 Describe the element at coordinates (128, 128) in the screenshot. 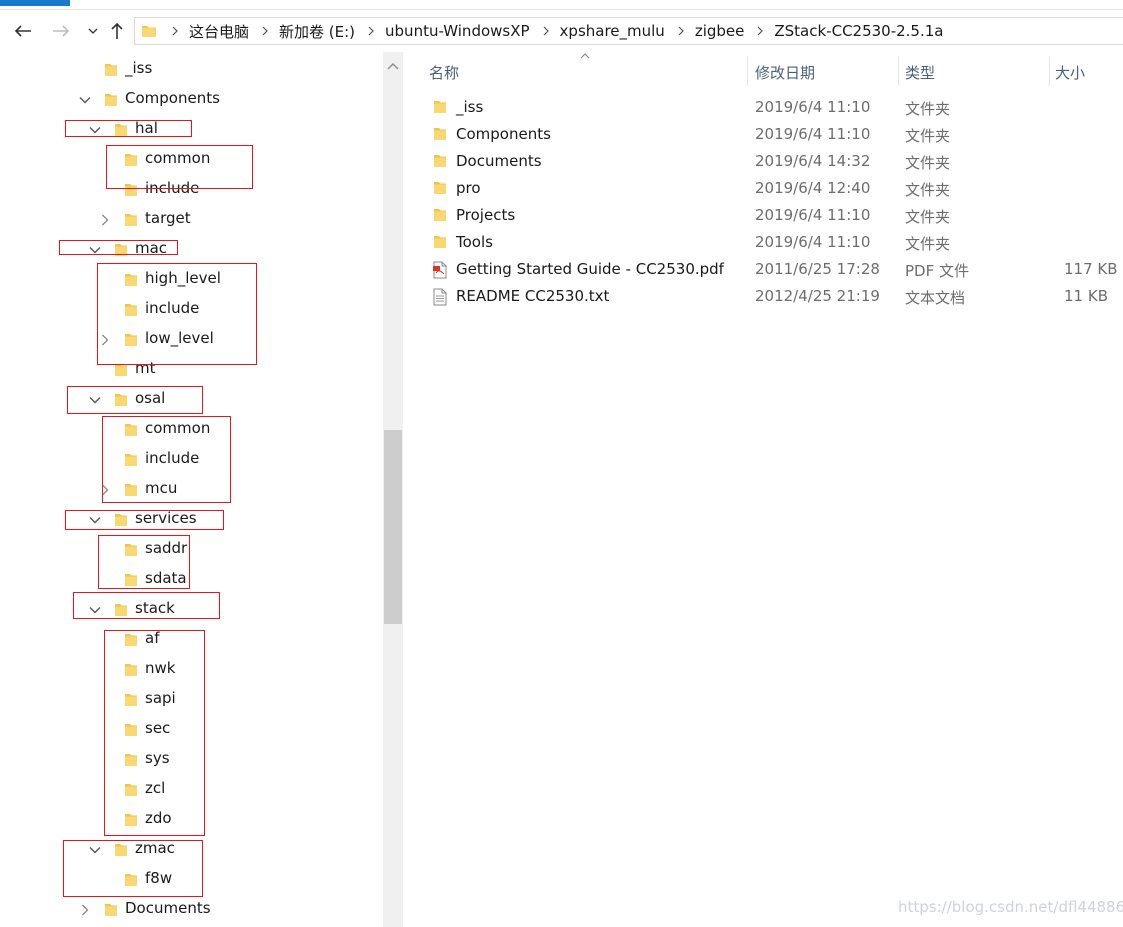

I see `annotation-box-hal` at that location.